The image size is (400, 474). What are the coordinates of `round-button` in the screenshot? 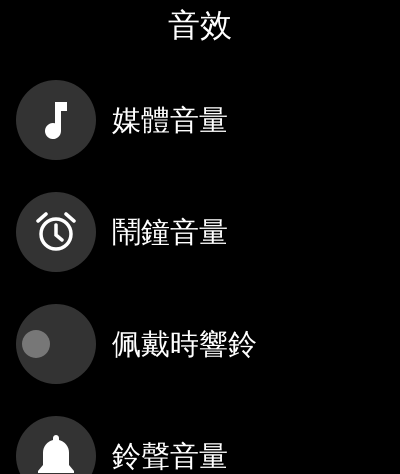 It's located at (56, 445).